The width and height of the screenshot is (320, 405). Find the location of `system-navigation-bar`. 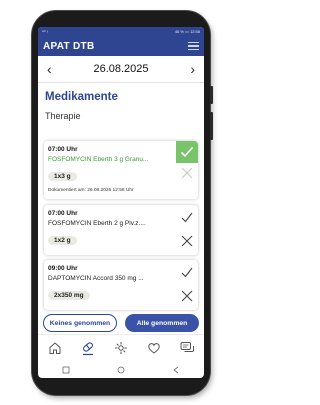

system-navigation-bar is located at coordinates (121, 369).